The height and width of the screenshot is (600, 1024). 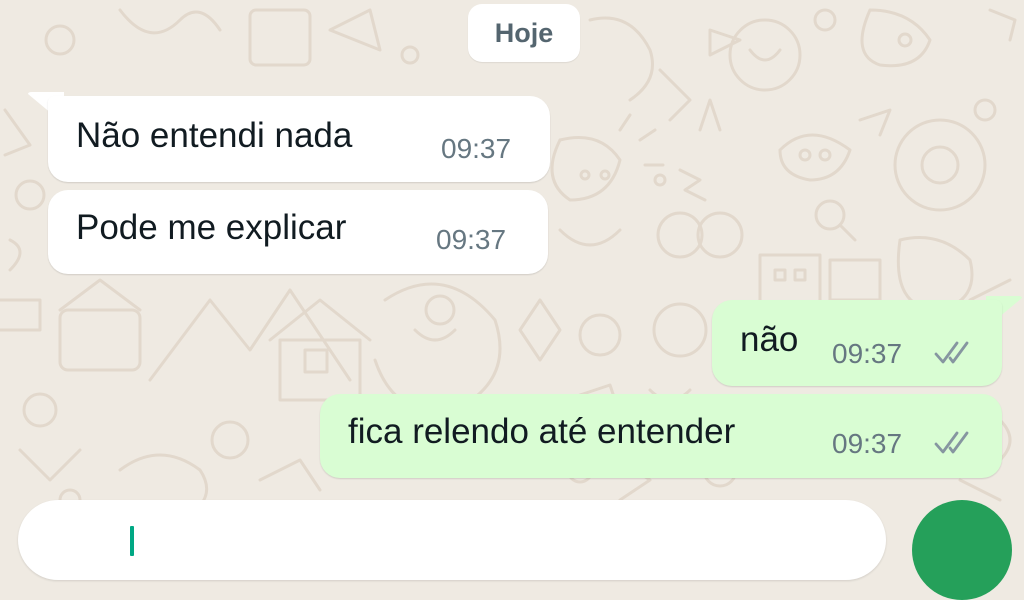 I want to click on send-button, so click(x=962, y=550).